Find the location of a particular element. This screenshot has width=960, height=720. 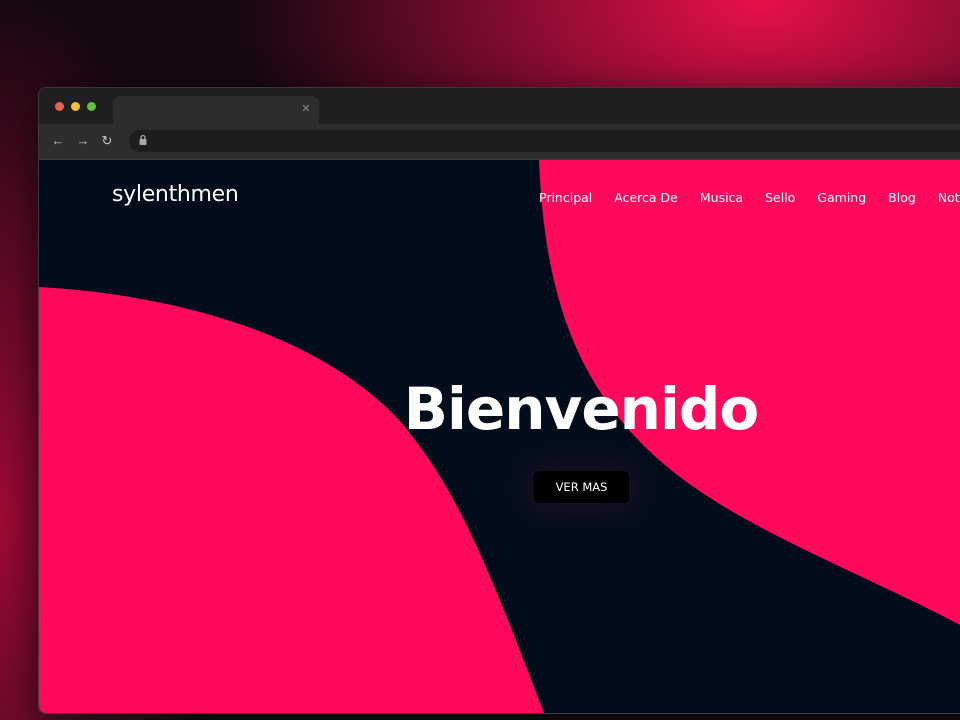

nav-item-principal: Principal is located at coordinates (565, 197).